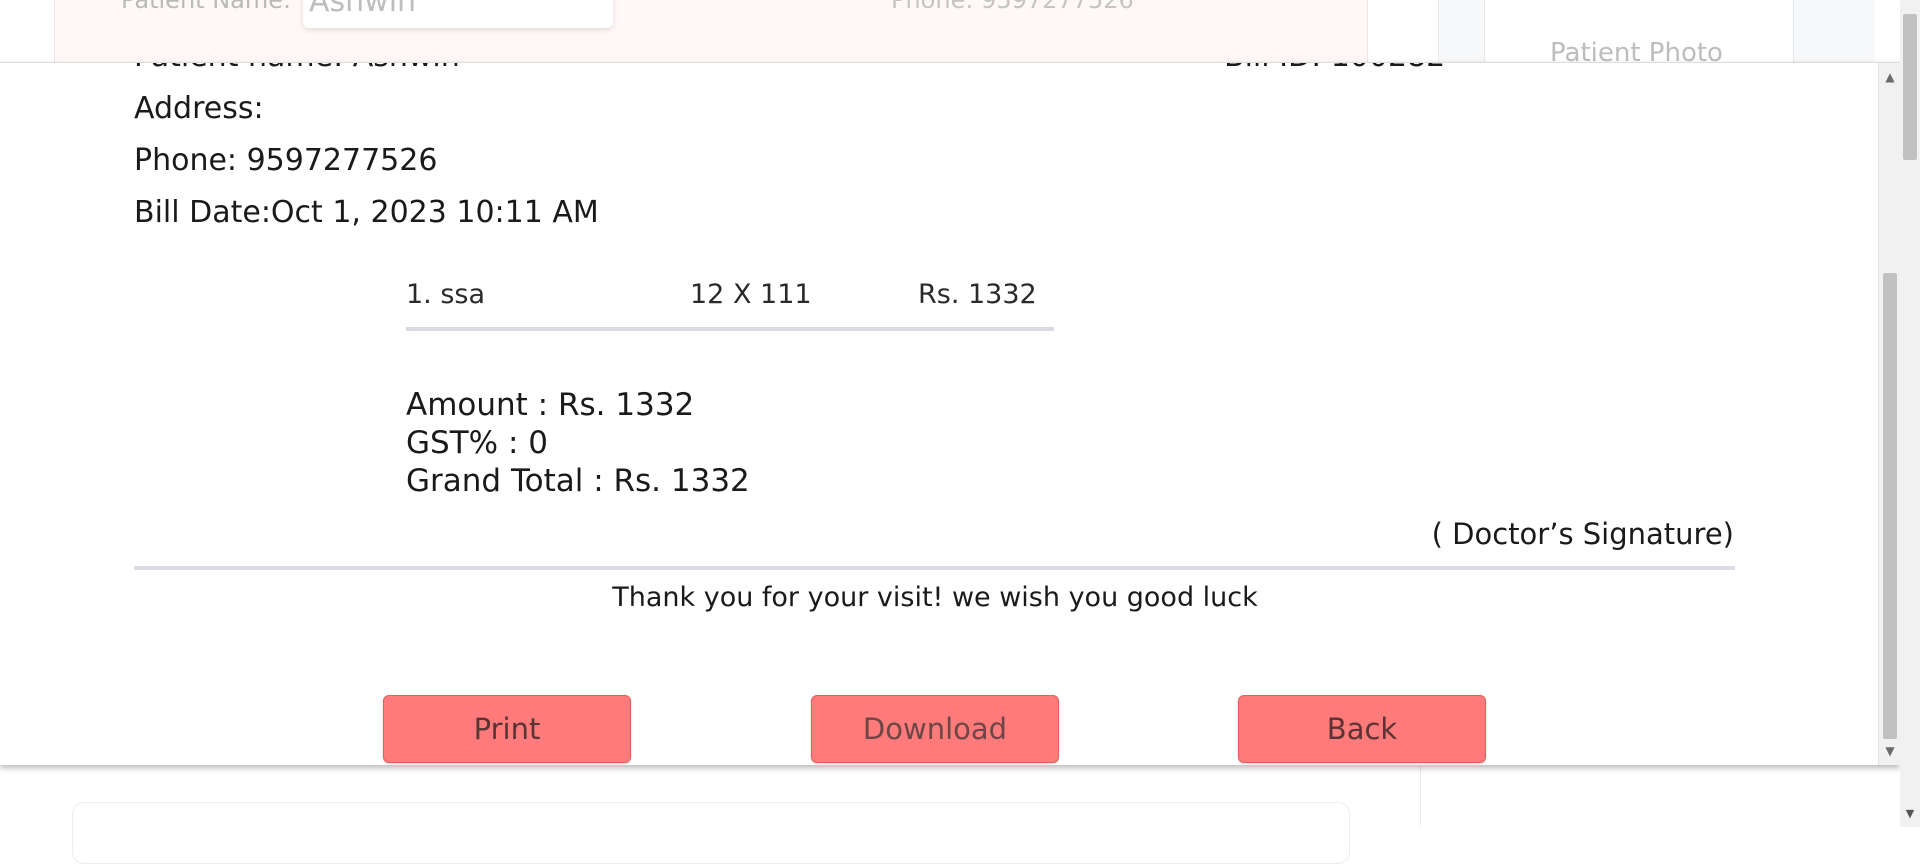  I want to click on scroll-down-icon: ▼, so click(1889, 751).